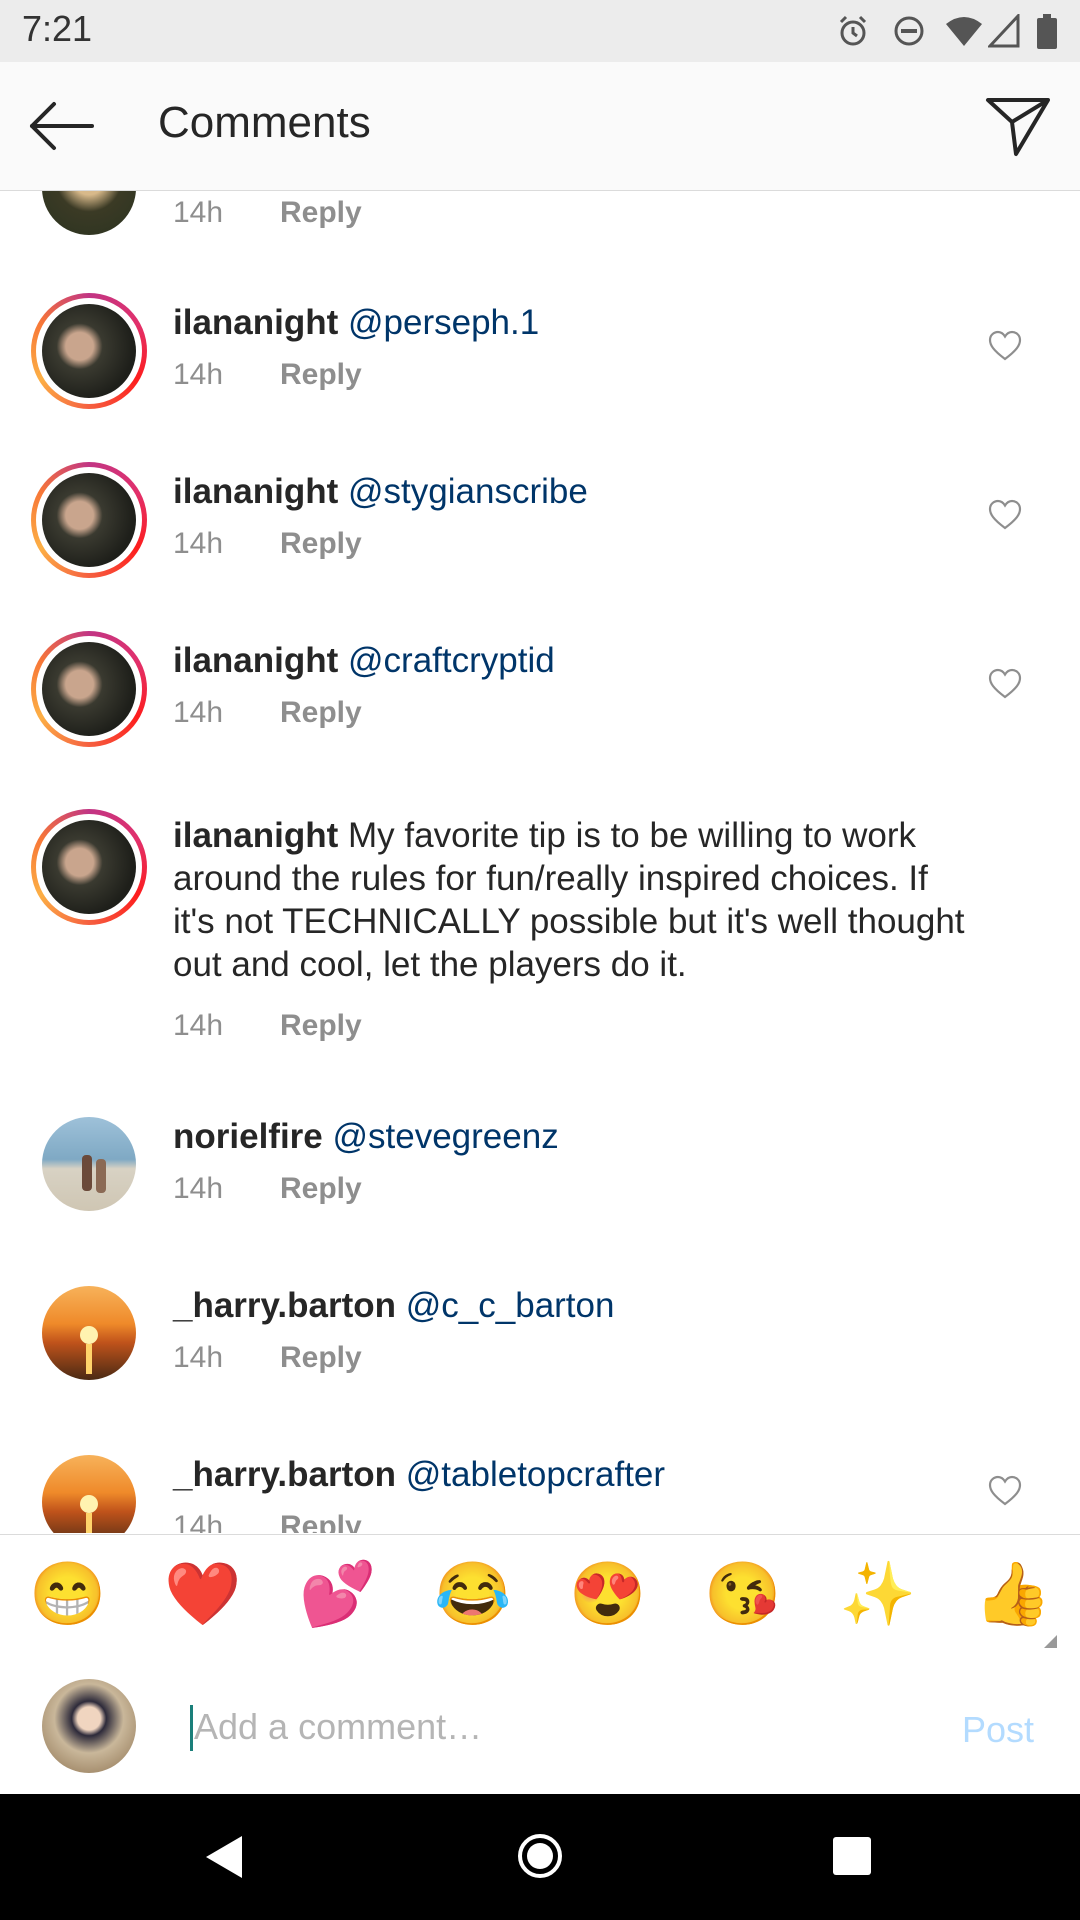 This screenshot has height=1920, width=1080. I want to click on comment-input, so click(564, 1727).